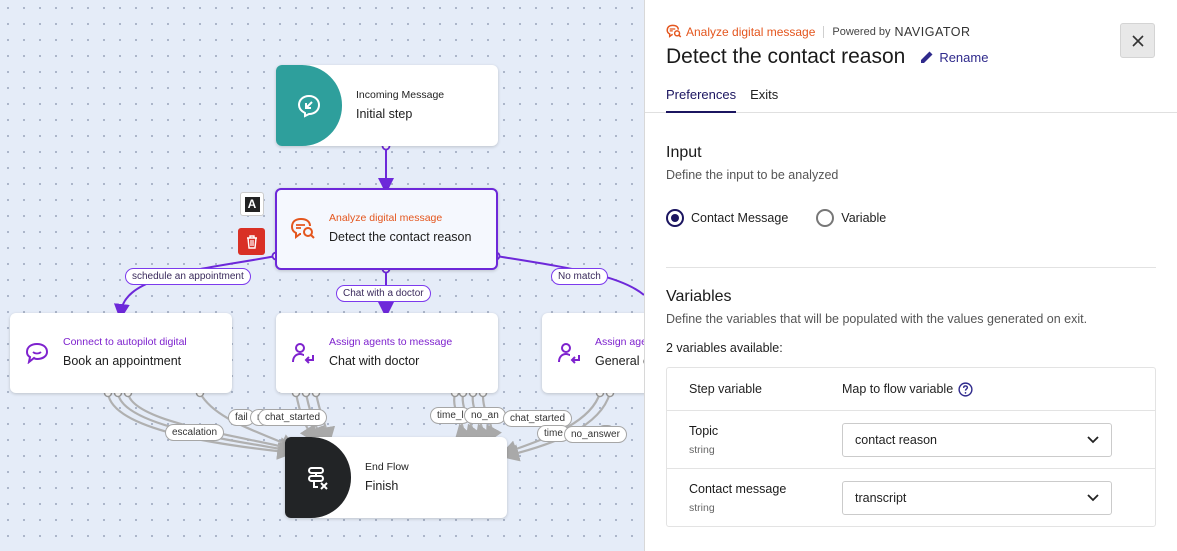 This screenshot has width=1177, height=551. What do you see at coordinates (595, 434) in the screenshot?
I see `edge-label: no_answer` at bounding box center [595, 434].